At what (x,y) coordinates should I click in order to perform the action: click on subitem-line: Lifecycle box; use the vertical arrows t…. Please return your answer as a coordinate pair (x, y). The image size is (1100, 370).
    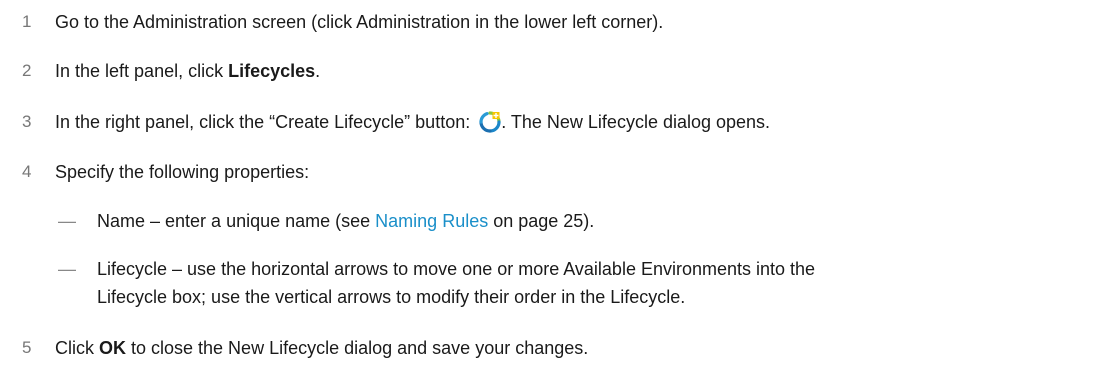
    Looking at the image, I should click on (391, 297).